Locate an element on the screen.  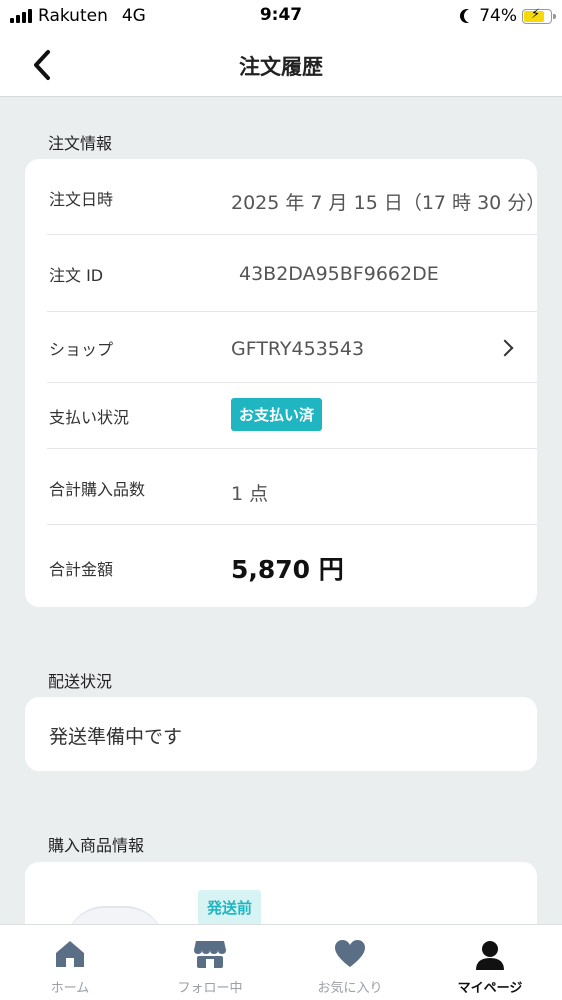
shop-value: GFTRY453543 is located at coordinates (298, 349).